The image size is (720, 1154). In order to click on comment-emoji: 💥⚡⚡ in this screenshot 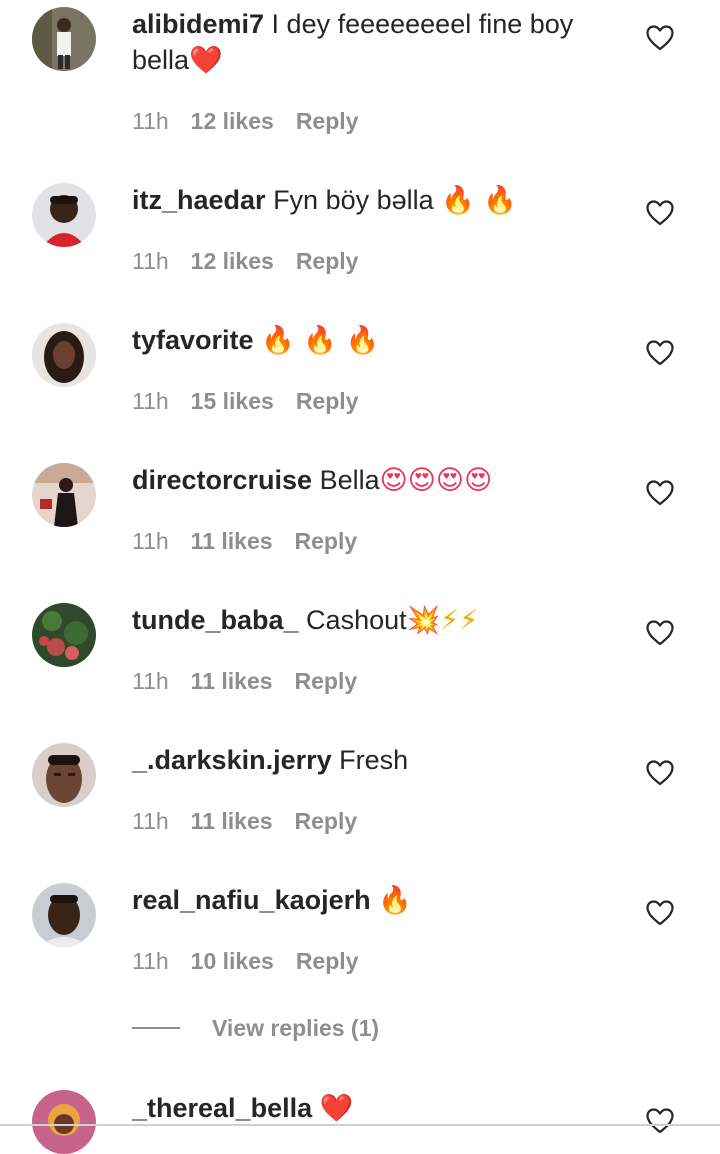, I will do `click(442, 620)`.